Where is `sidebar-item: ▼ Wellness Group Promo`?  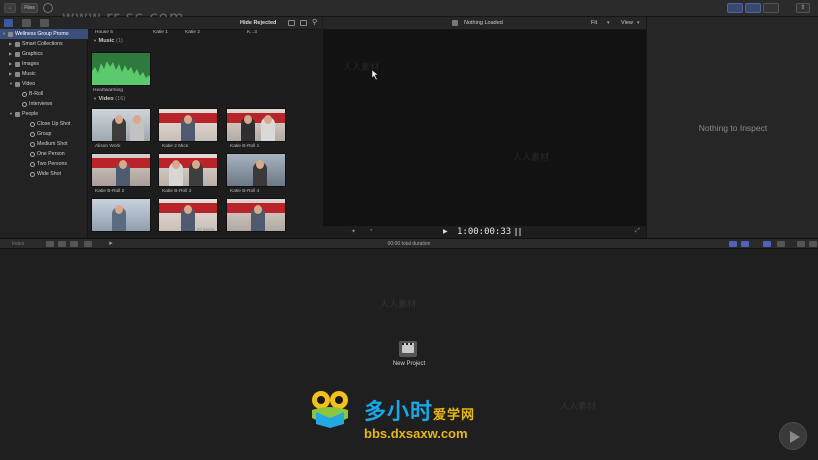
sidebar-item: ▼ Wellness Group Promo is located at coordinates (44, 34).